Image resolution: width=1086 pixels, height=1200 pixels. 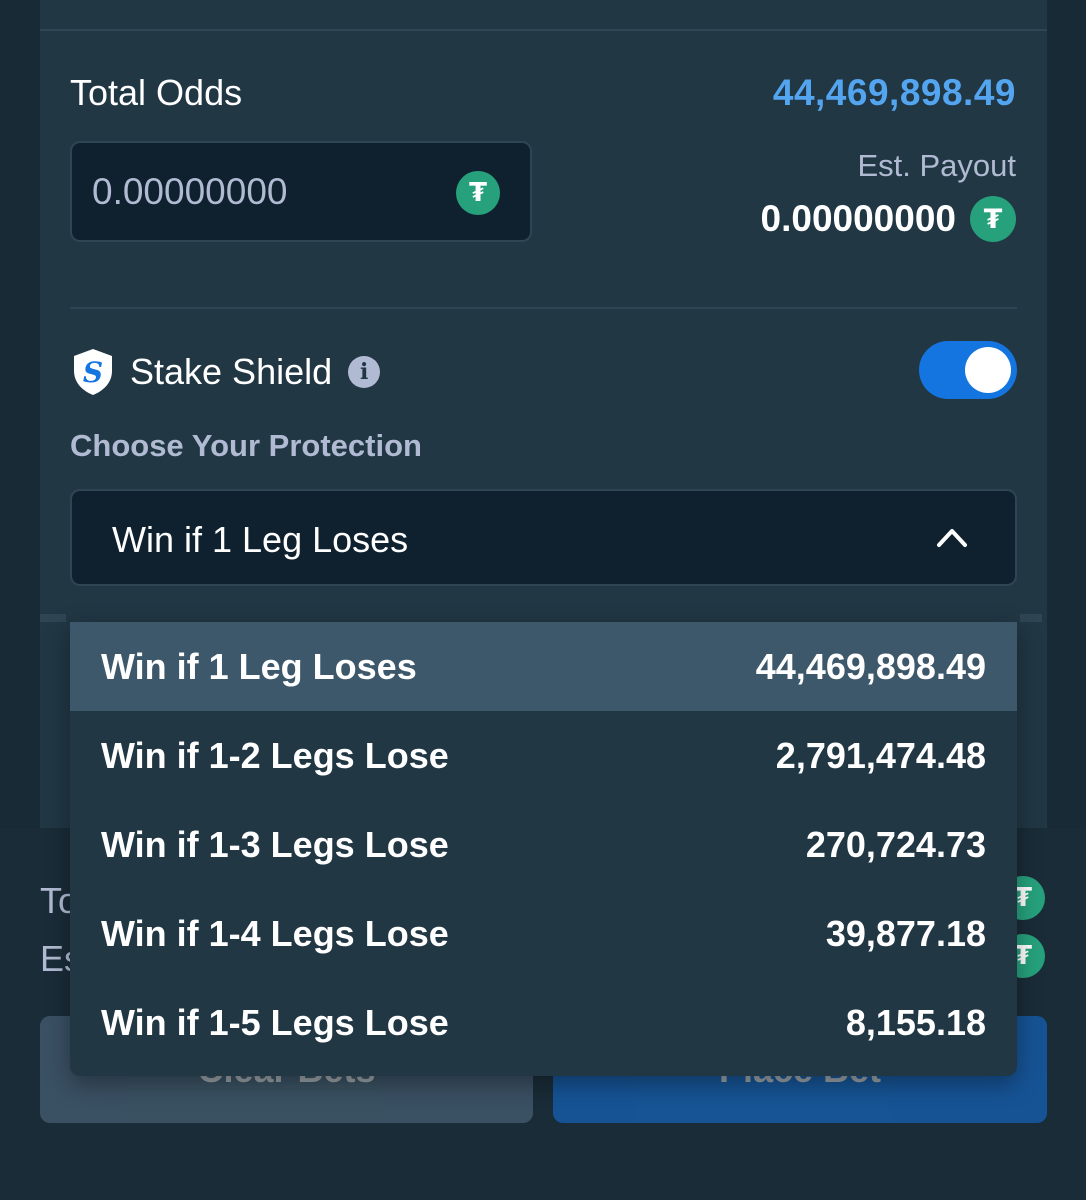 I want to click on total-odds-value: 44,469,898.49, so click(x=894, y=92).